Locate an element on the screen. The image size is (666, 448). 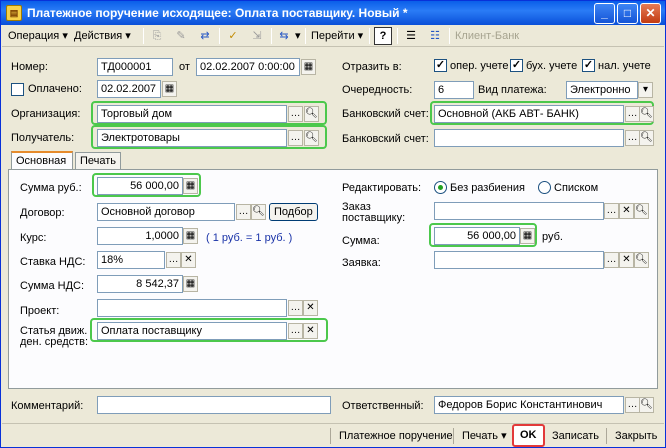
operation-menu: Операция ▾ is located at coordinates (38, 36).